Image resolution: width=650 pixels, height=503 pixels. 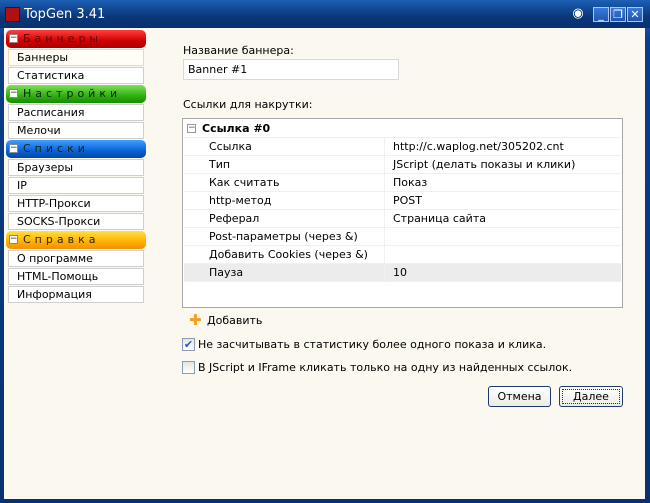 I want to click on grid-row-value: 10, so click(x=400, y=272).